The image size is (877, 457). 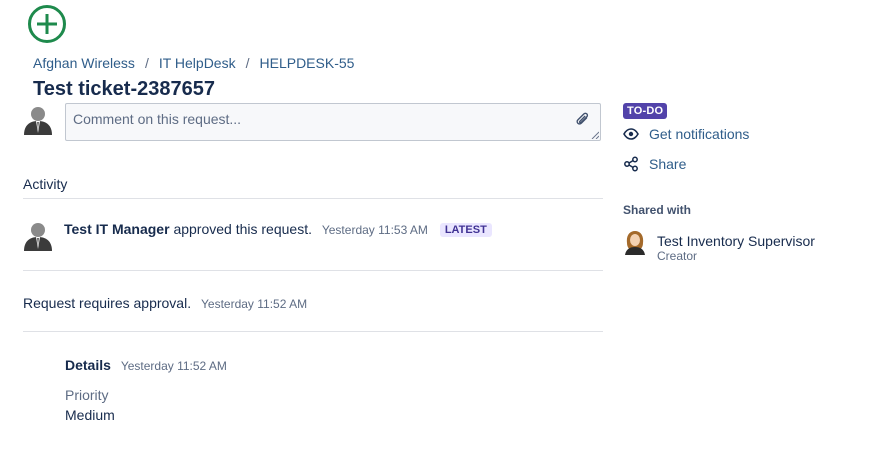 What do you see at coordinates (583, 119) in the screenshot?
I see `paperclip-icon` at bounding box center [583, 119].